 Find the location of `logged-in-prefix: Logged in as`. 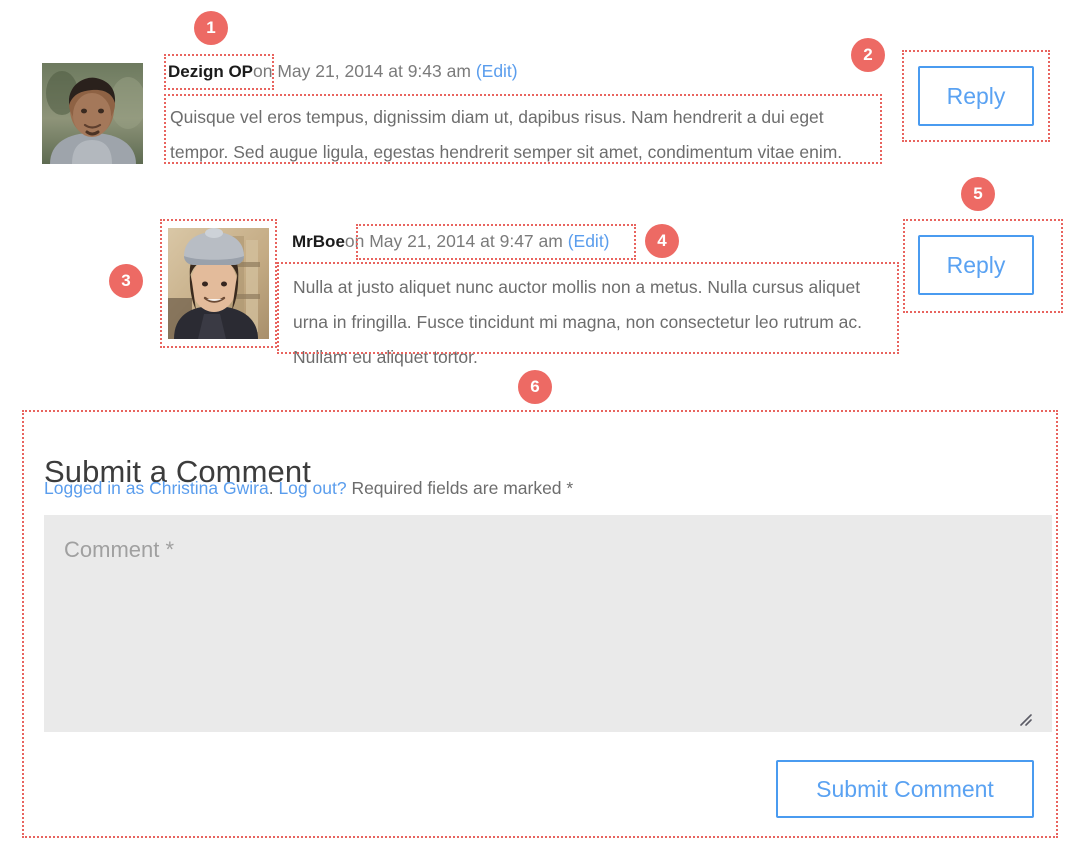

logged-in-prefix: Logged in as is located at coordinates (97, 488).